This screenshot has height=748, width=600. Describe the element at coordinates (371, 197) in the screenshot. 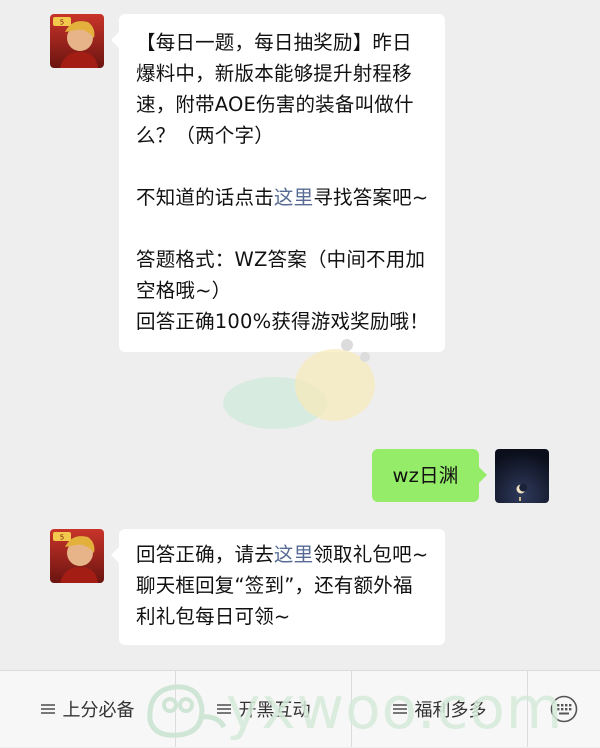

I see `hint-suffix: 寻找答案吧~` at that location.